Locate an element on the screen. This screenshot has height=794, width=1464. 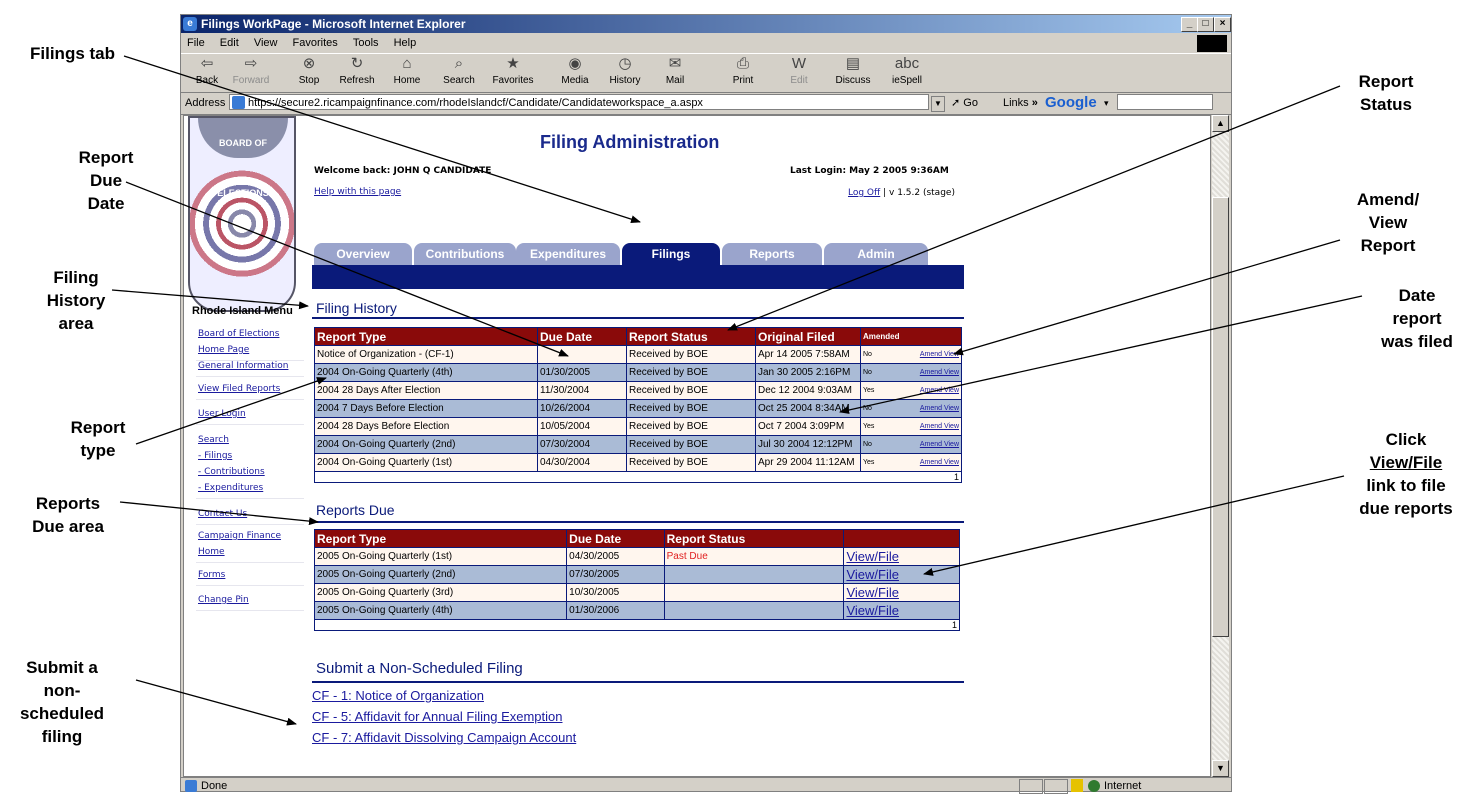
col-due-date: Due Date is located at coordinates (582, 336).